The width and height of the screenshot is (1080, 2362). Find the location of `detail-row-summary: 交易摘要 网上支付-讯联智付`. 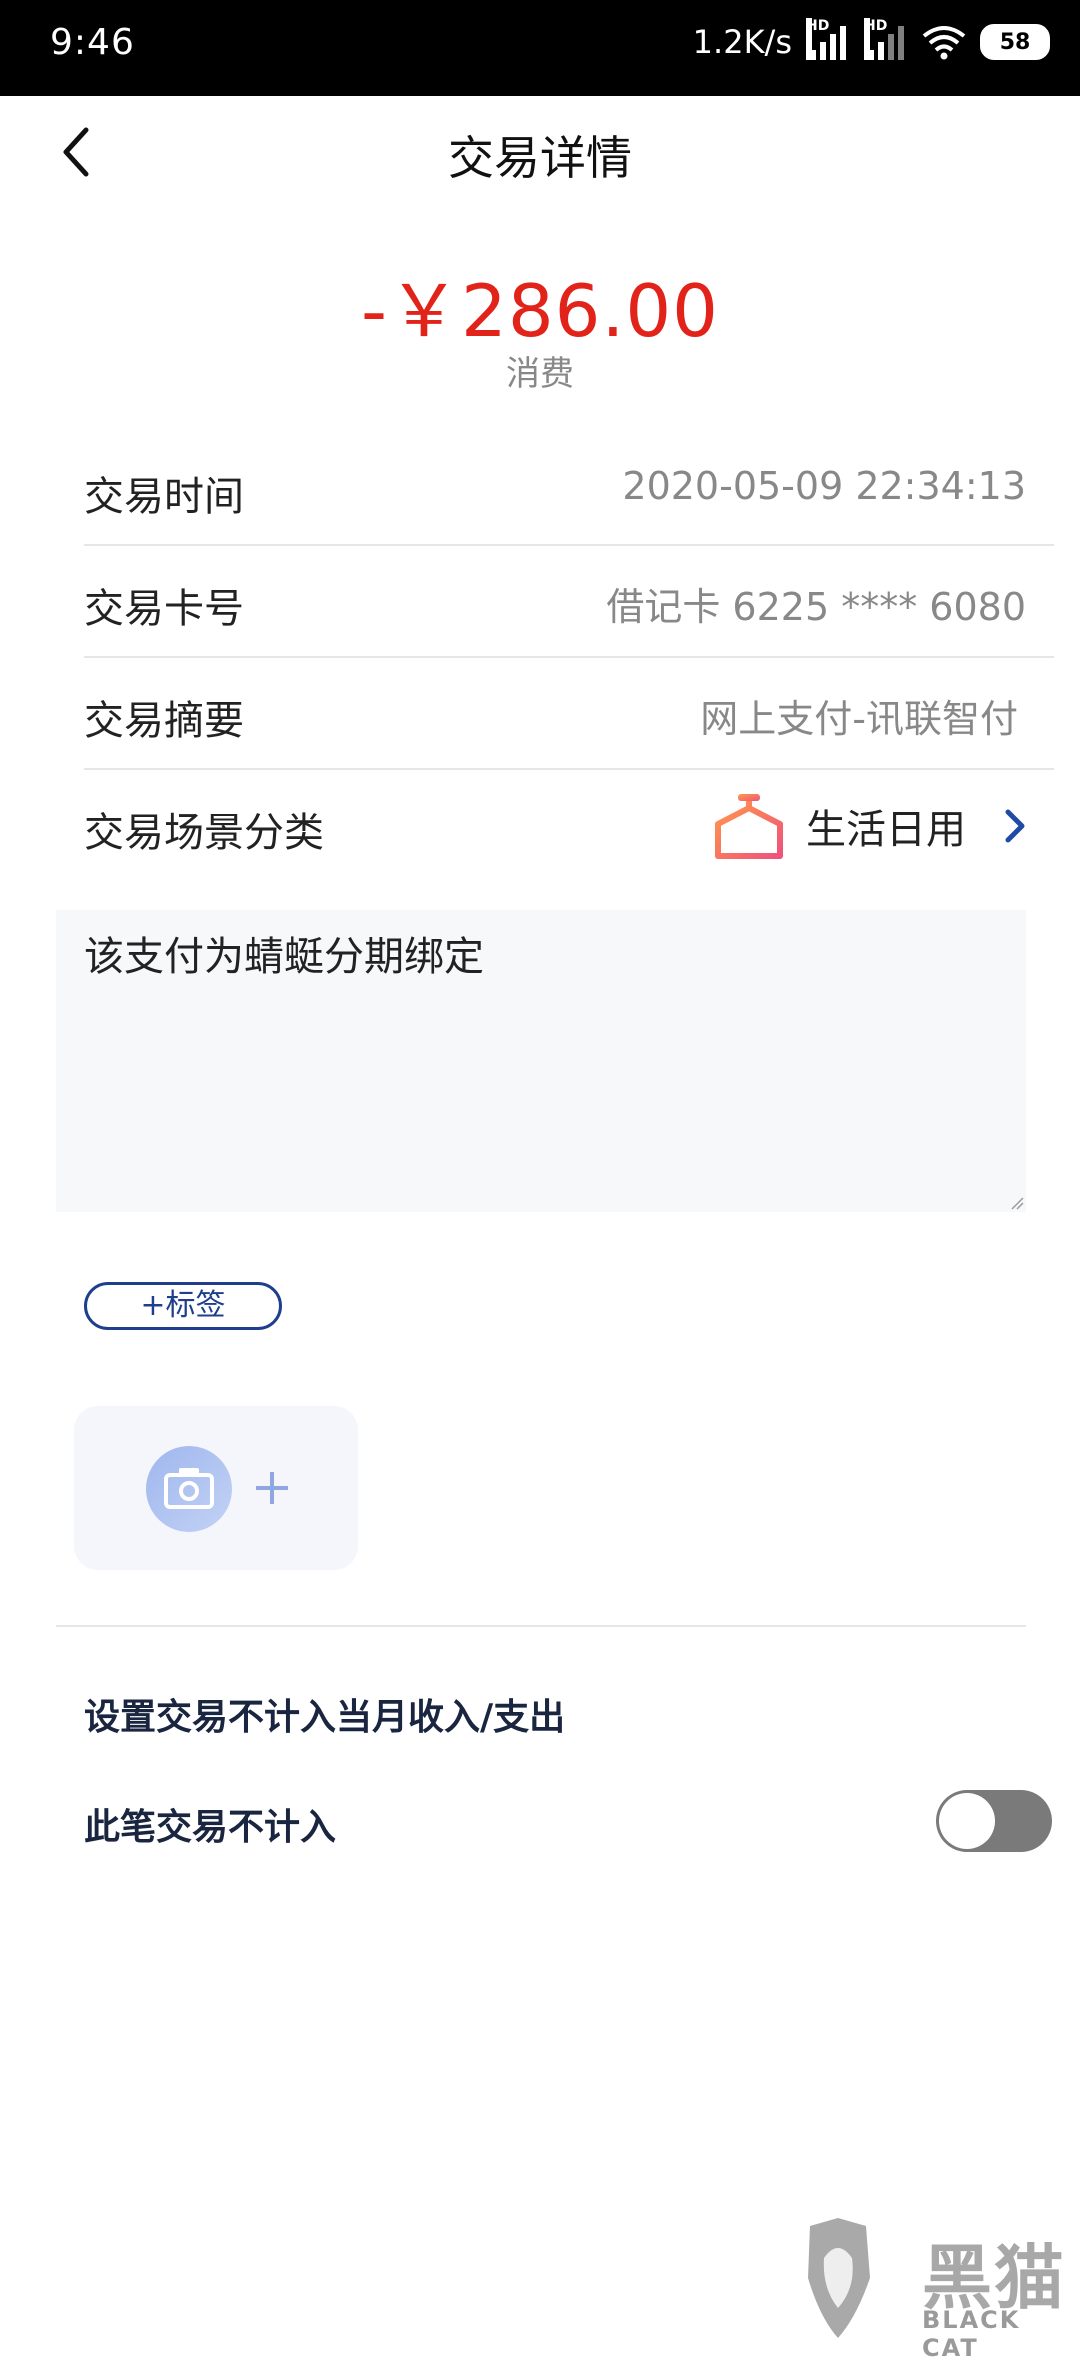

detail-row-summary: 交易摘要 网上支付-讯联智付 is located at coordinates (569, 714).